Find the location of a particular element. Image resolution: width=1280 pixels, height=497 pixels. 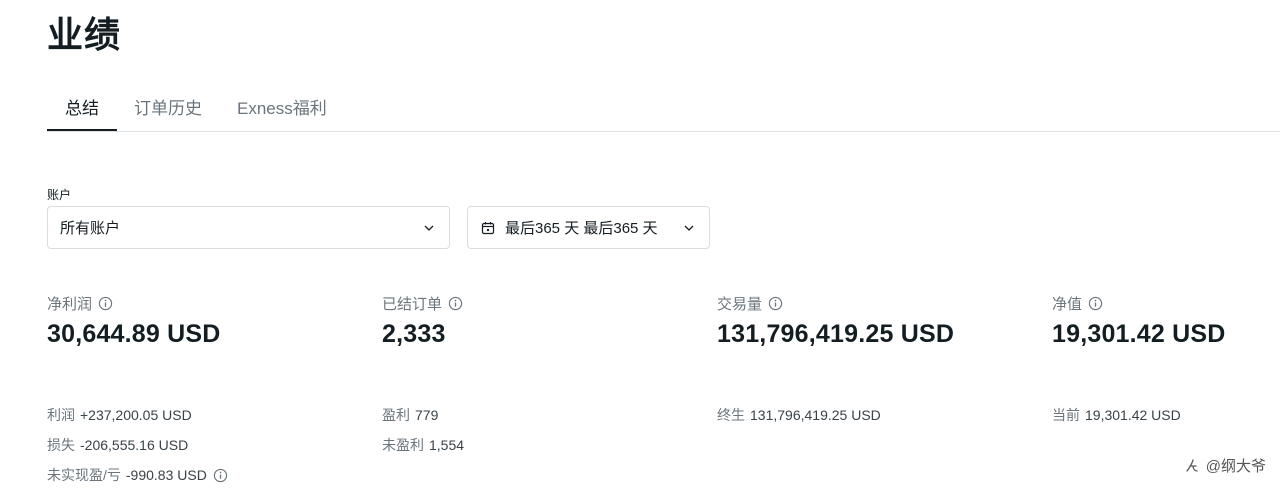

stat-trading-volume: 交易量 131,796,419.25 USD is located at coordinates (835, 319).